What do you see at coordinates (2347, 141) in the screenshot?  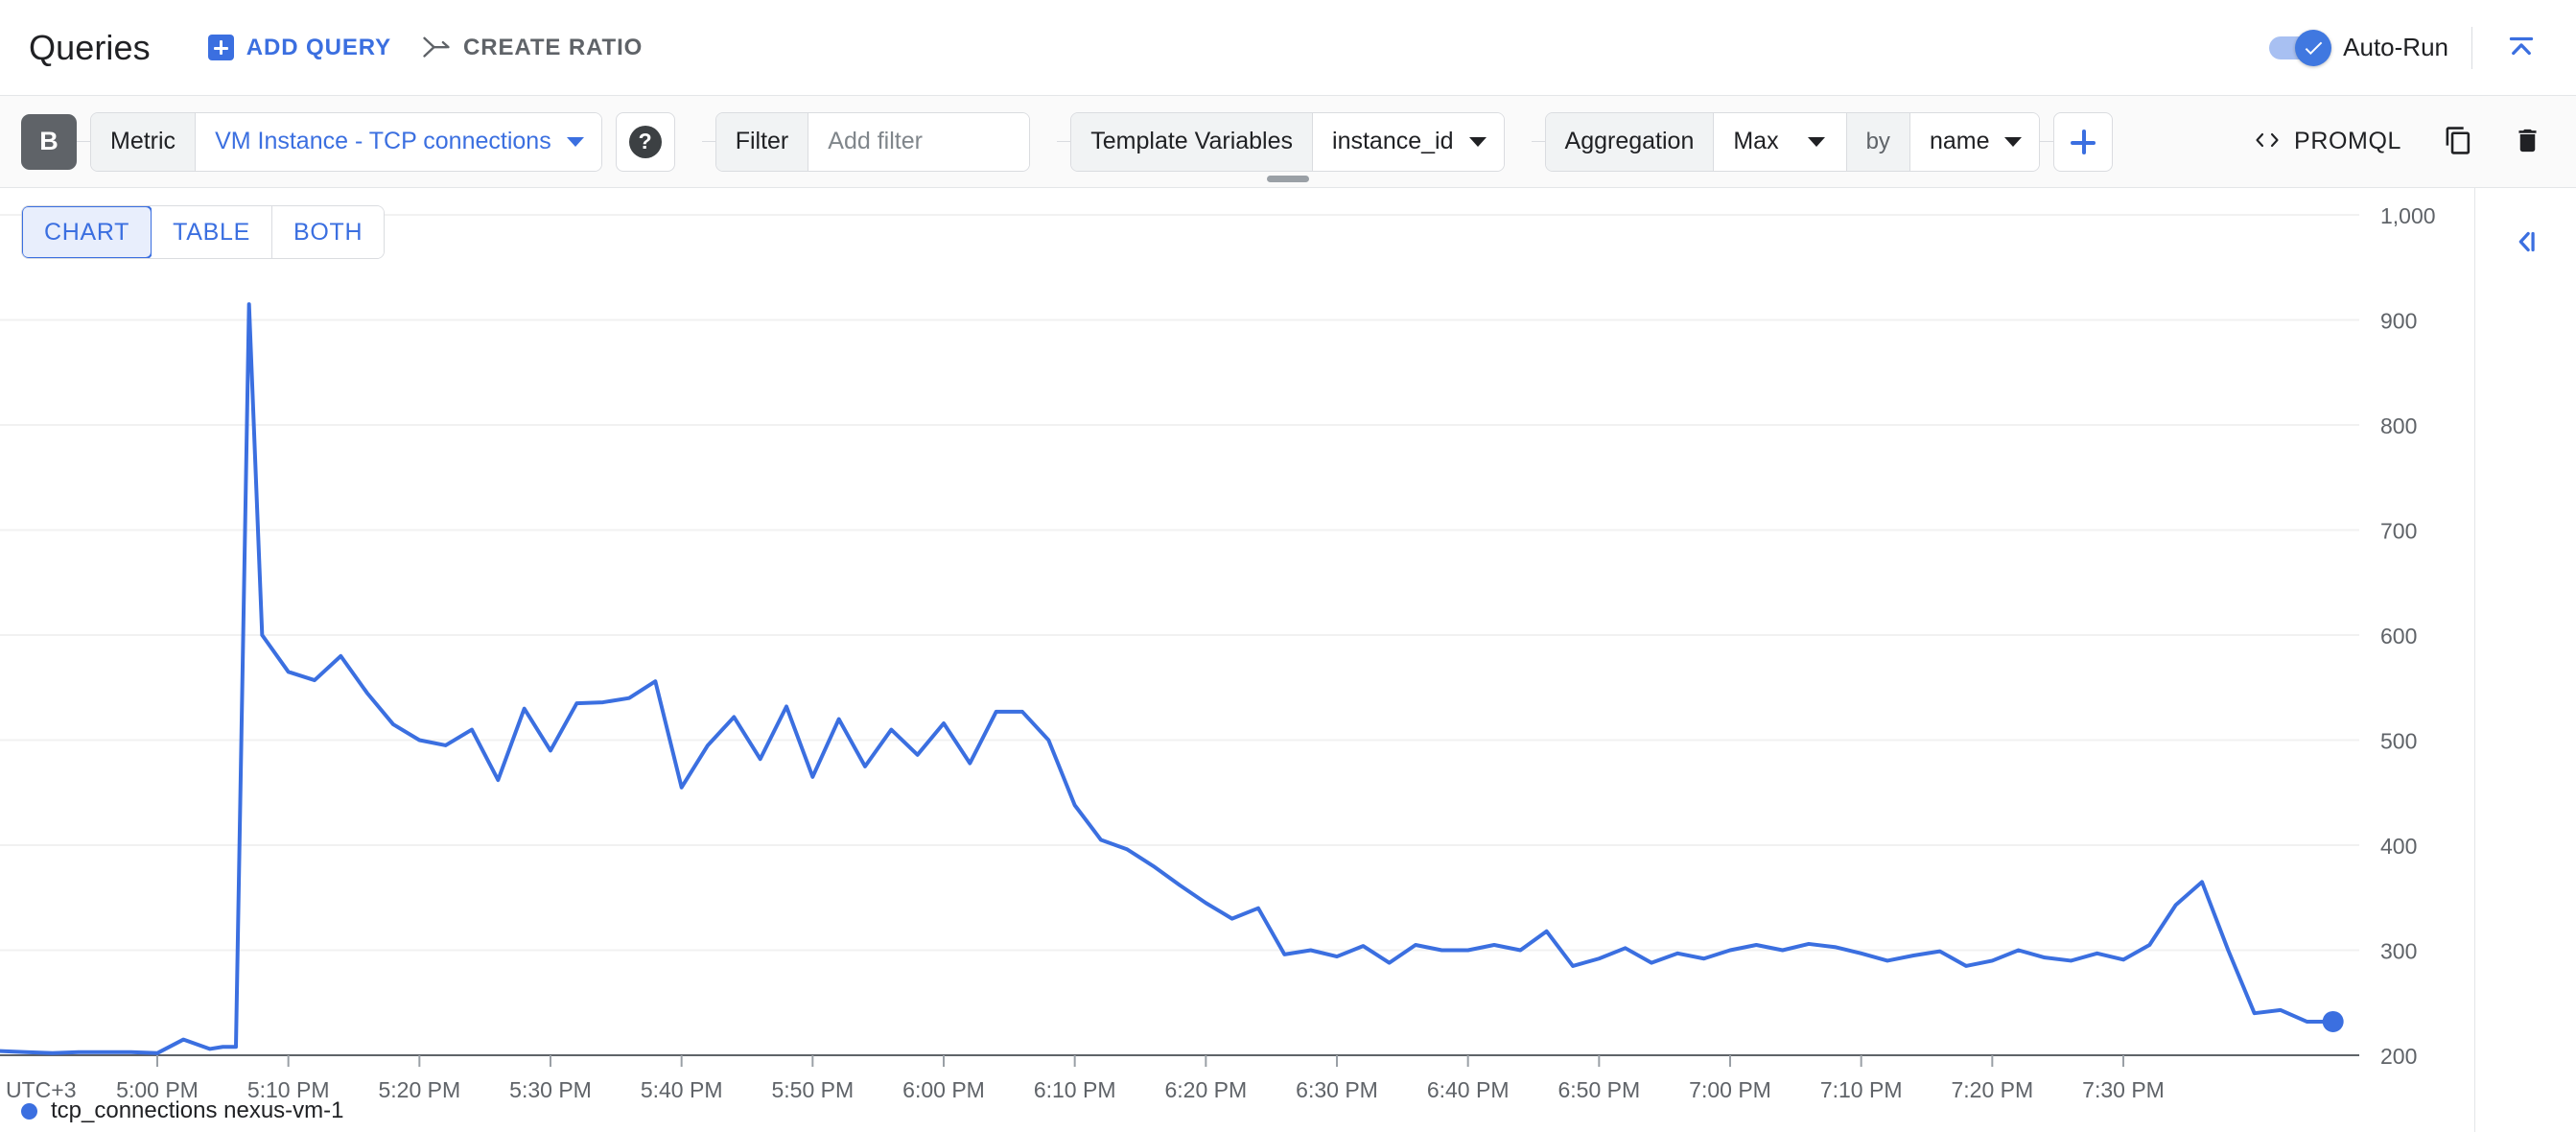 I see `promql-label: PROMQL` at bounding box center [2347, 141].